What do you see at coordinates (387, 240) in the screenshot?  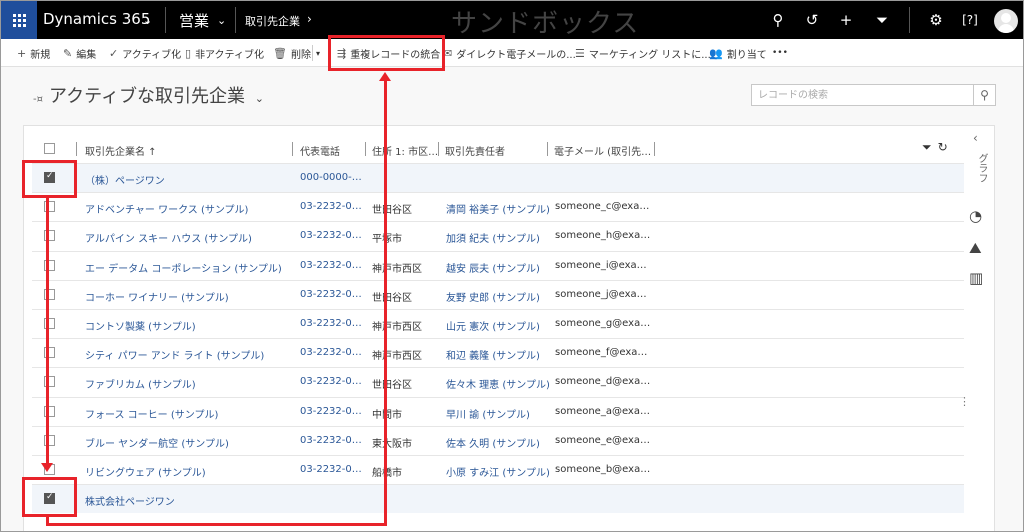 I see `address-cell: 平塚市` at bounding box center [387, 240].